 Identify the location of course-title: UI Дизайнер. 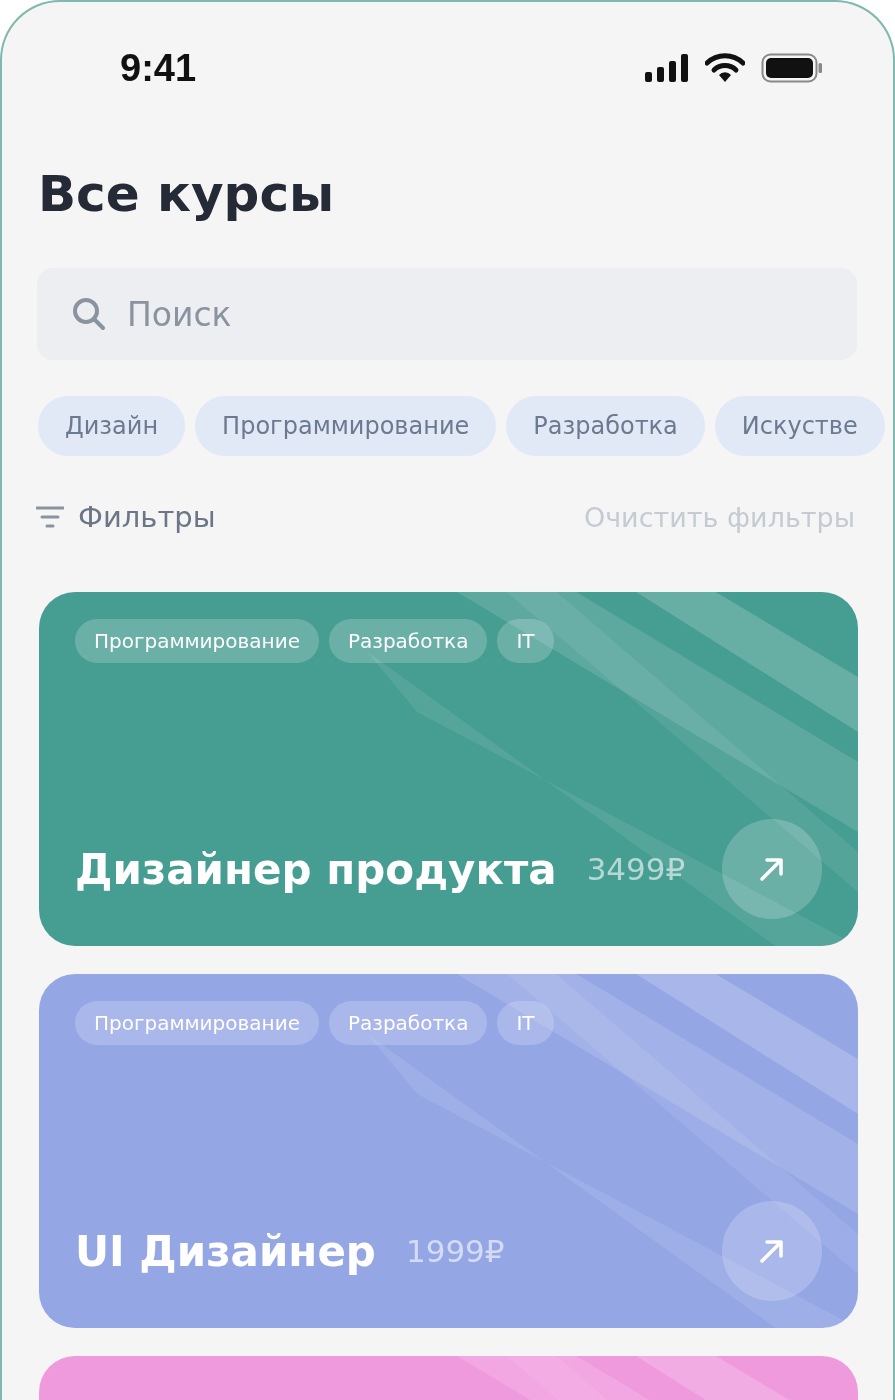
(225, 1251).